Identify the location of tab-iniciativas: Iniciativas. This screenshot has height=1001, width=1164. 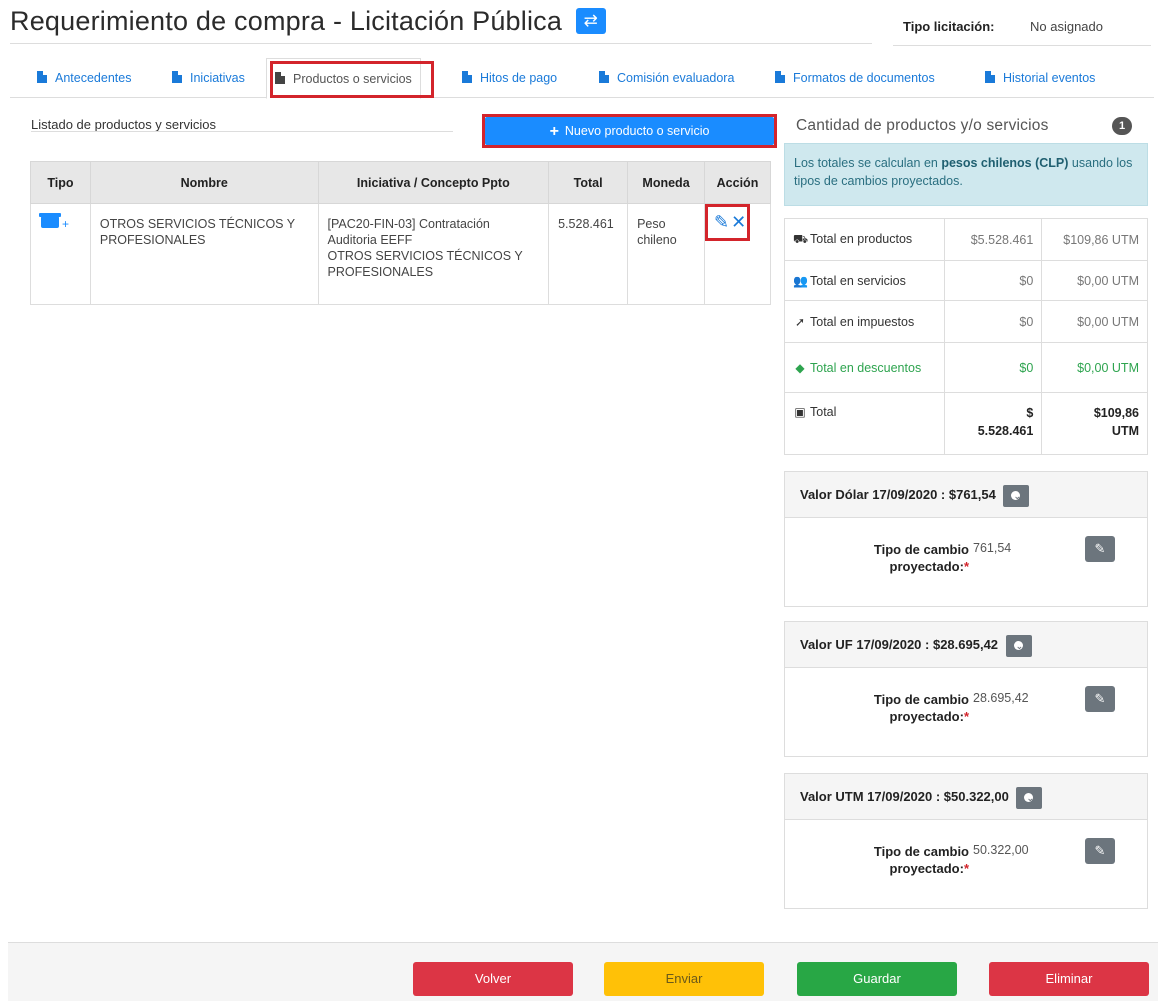
(208, 78).